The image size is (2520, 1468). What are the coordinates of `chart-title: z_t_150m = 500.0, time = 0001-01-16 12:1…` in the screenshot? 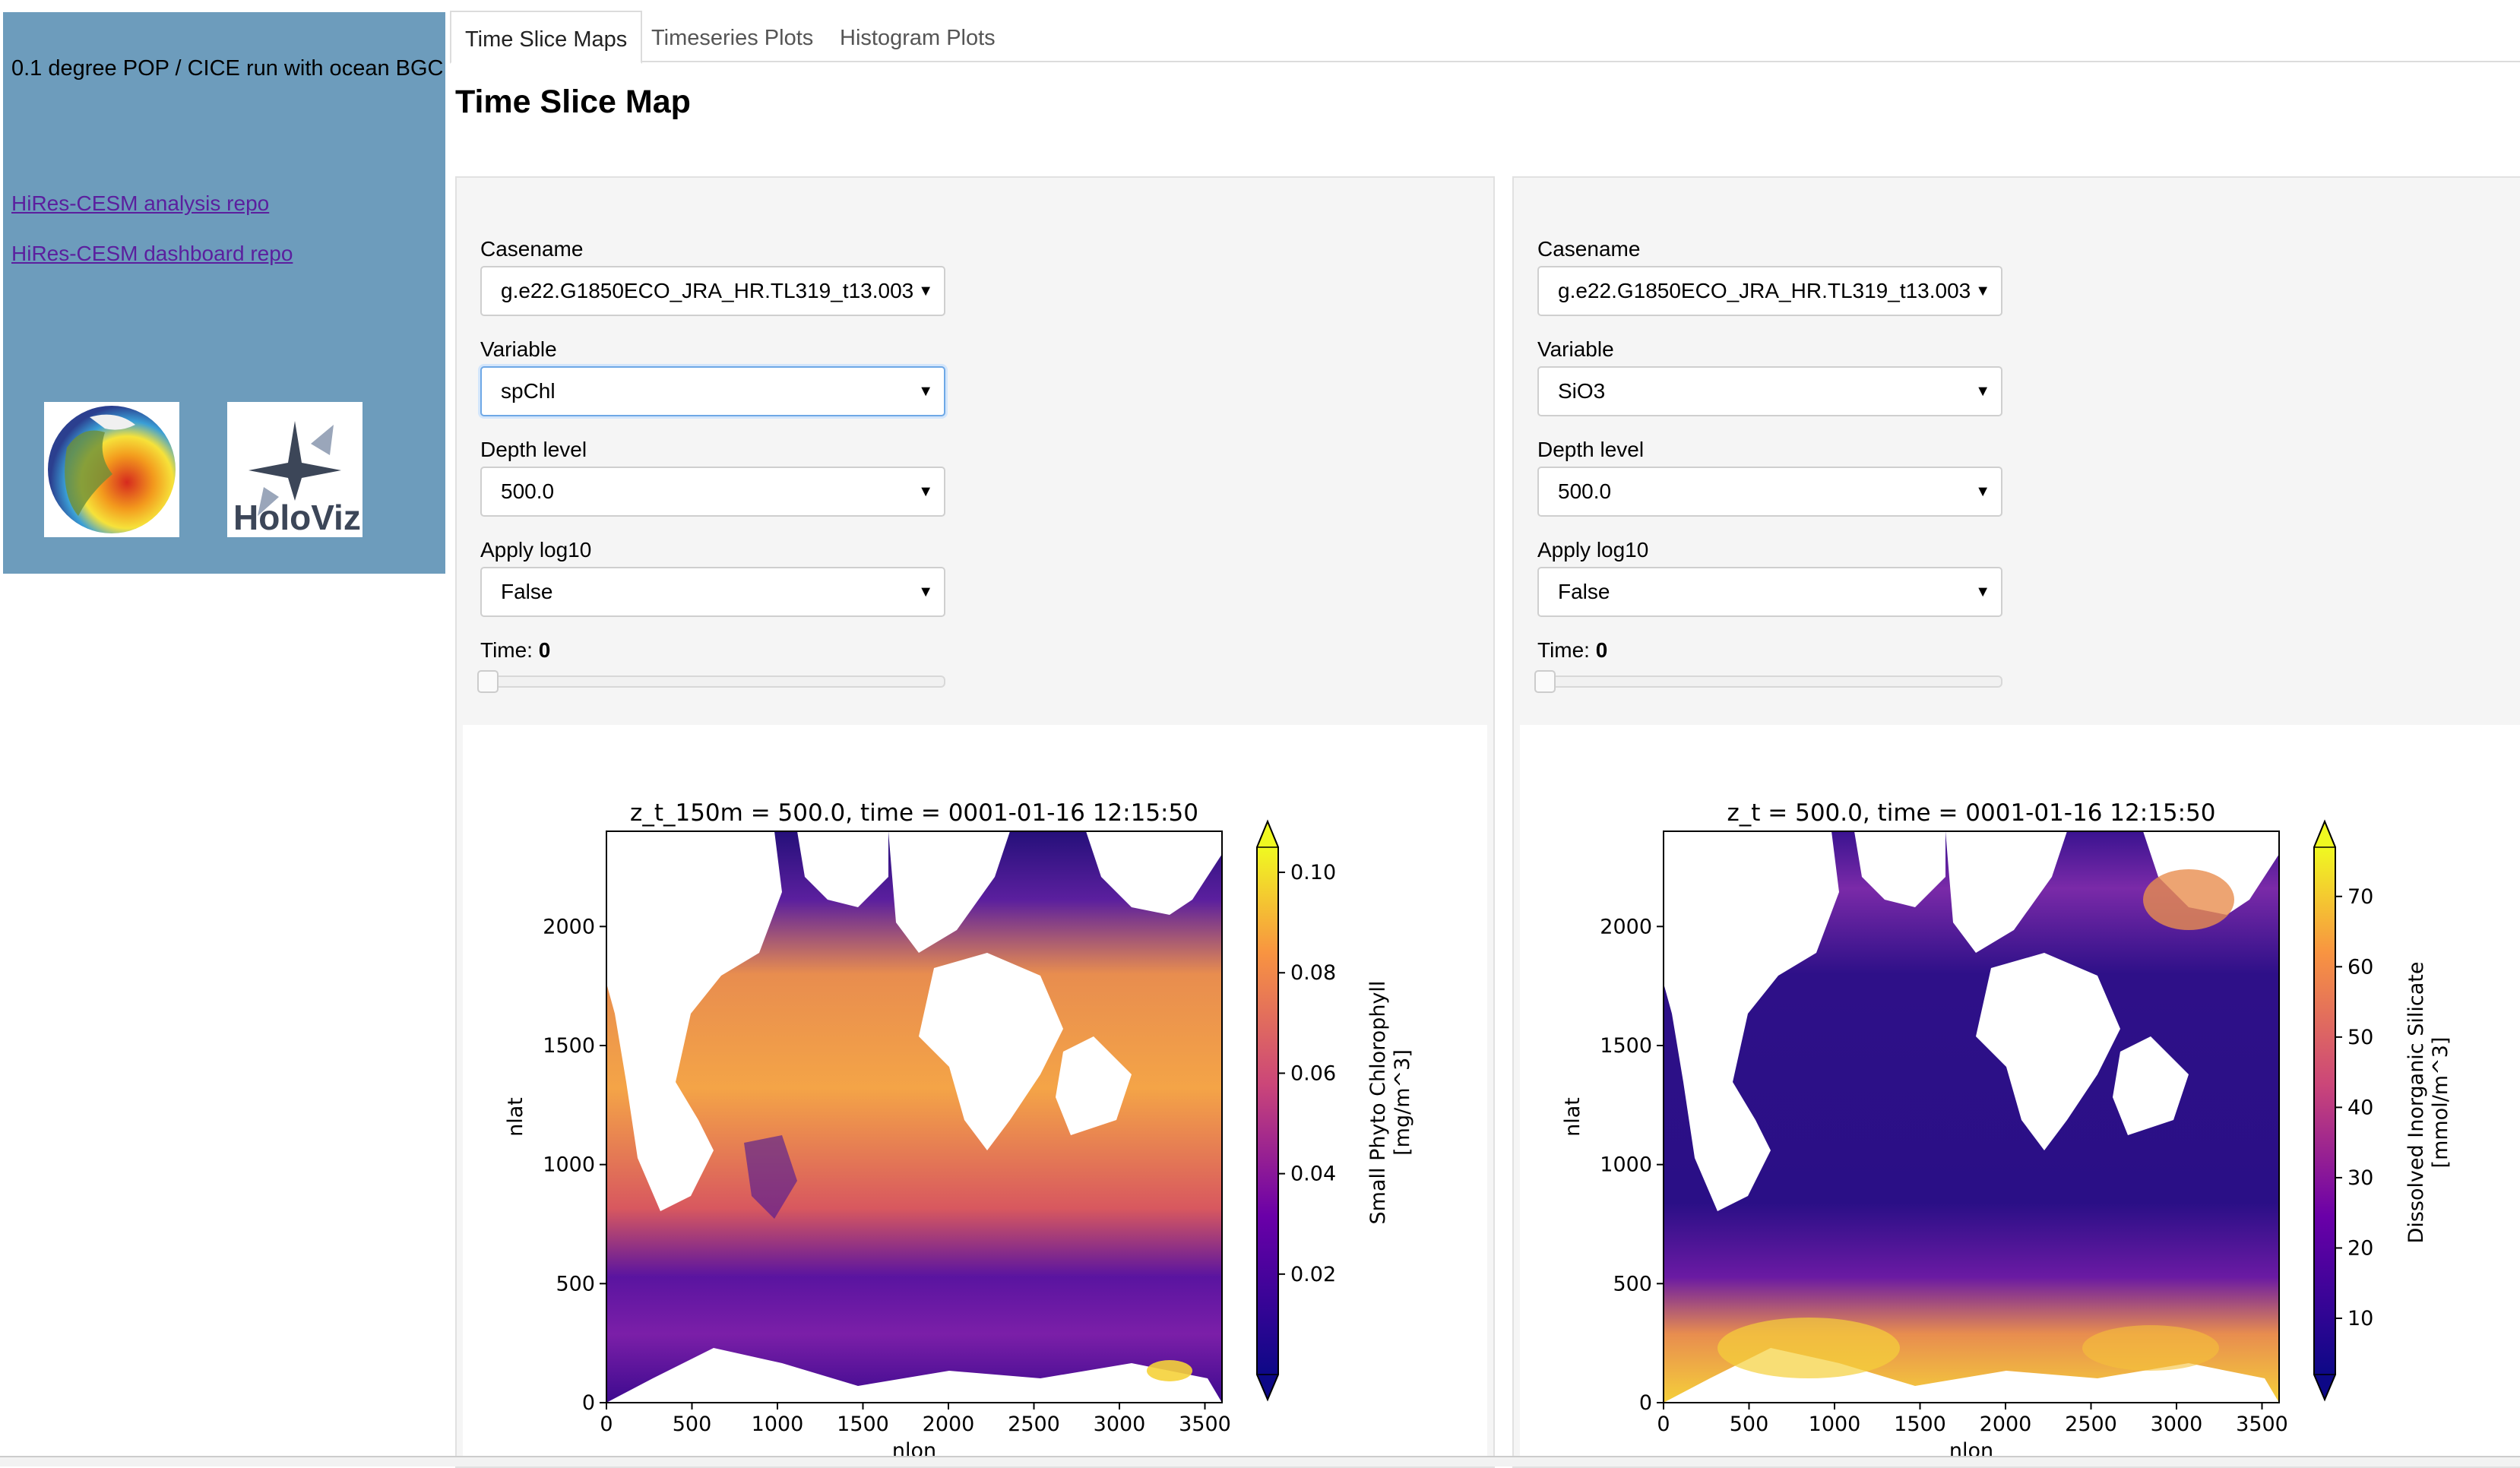 It's located at (914, 813).